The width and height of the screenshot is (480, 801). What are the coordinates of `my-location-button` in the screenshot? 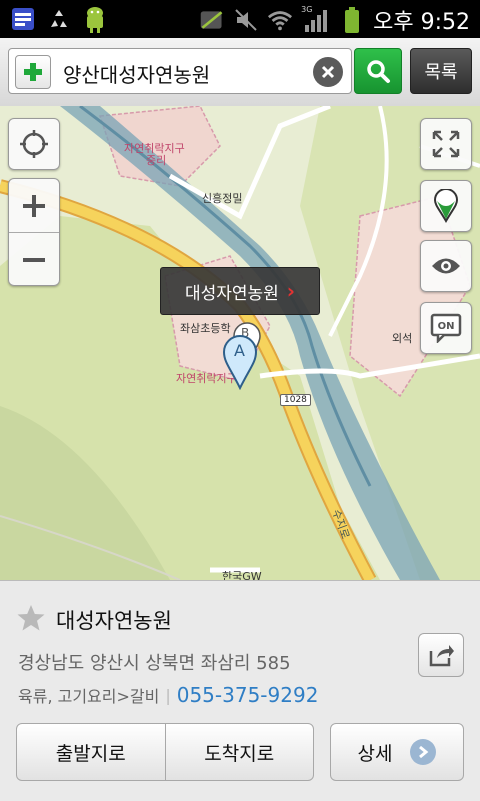 It's located at (34, 144).